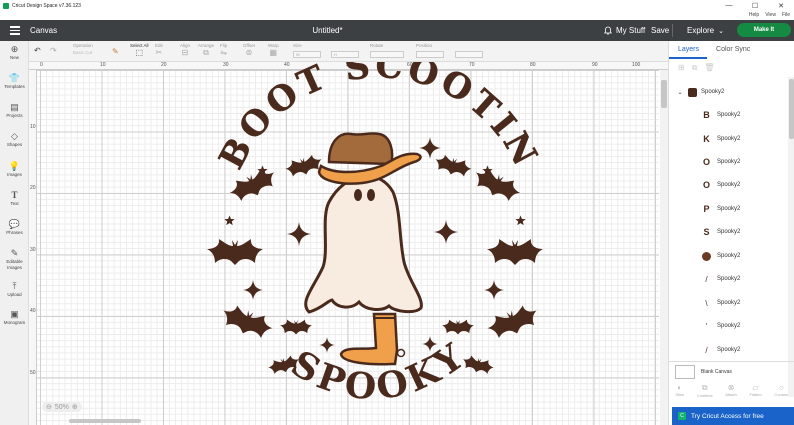  Describe the element at coordinates (770, 15) in the screenshot. I see `menu-view: View` at that location.